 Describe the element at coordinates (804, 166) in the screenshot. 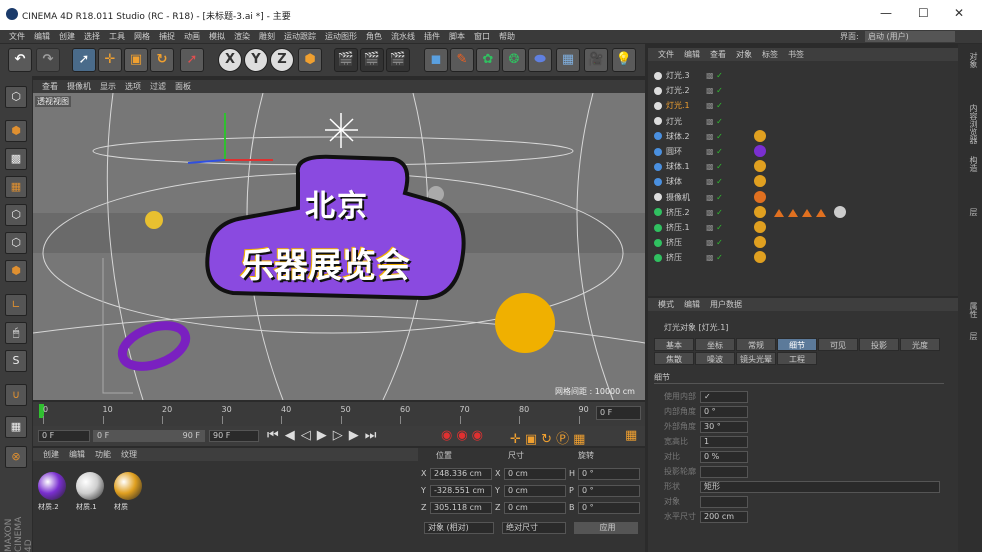

I see `object-row: 球体.1 ▩ ✓` at that location.